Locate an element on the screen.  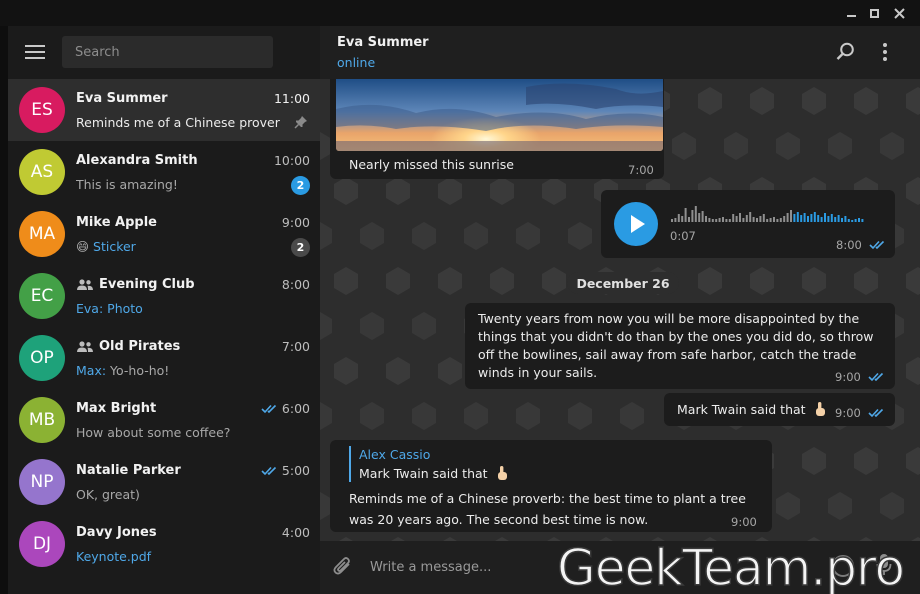
sticker-emoji: 😄 is located at coordinates (83, 246).